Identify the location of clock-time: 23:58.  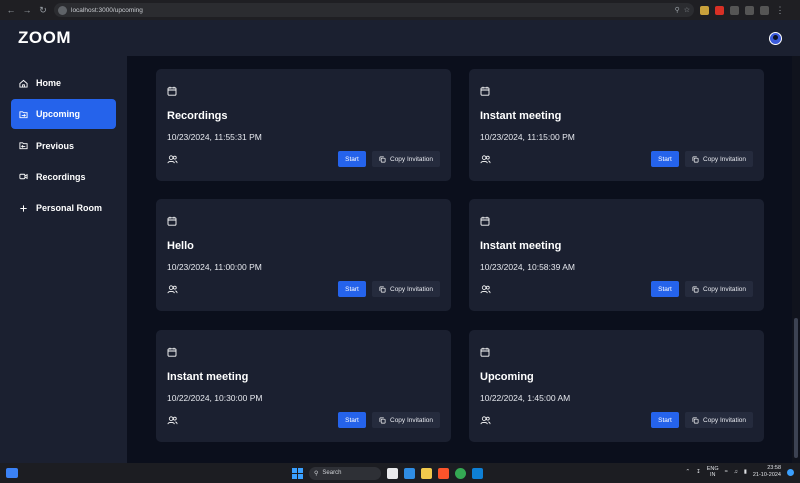
(774, 468).